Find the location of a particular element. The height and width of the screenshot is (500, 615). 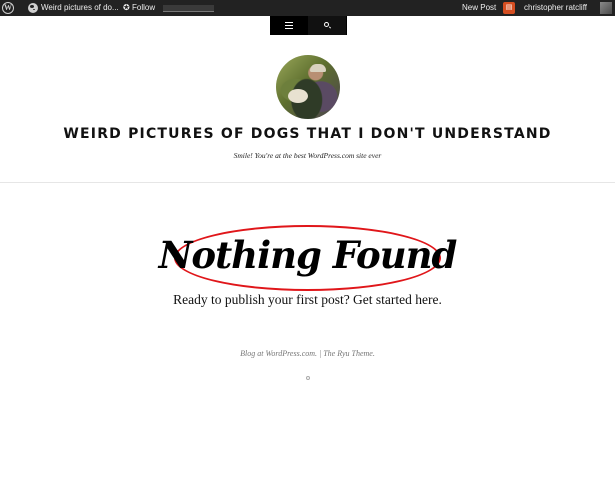

wordpress-com-link: Blog at WordPress.com. is located at coordinates (278, 353).